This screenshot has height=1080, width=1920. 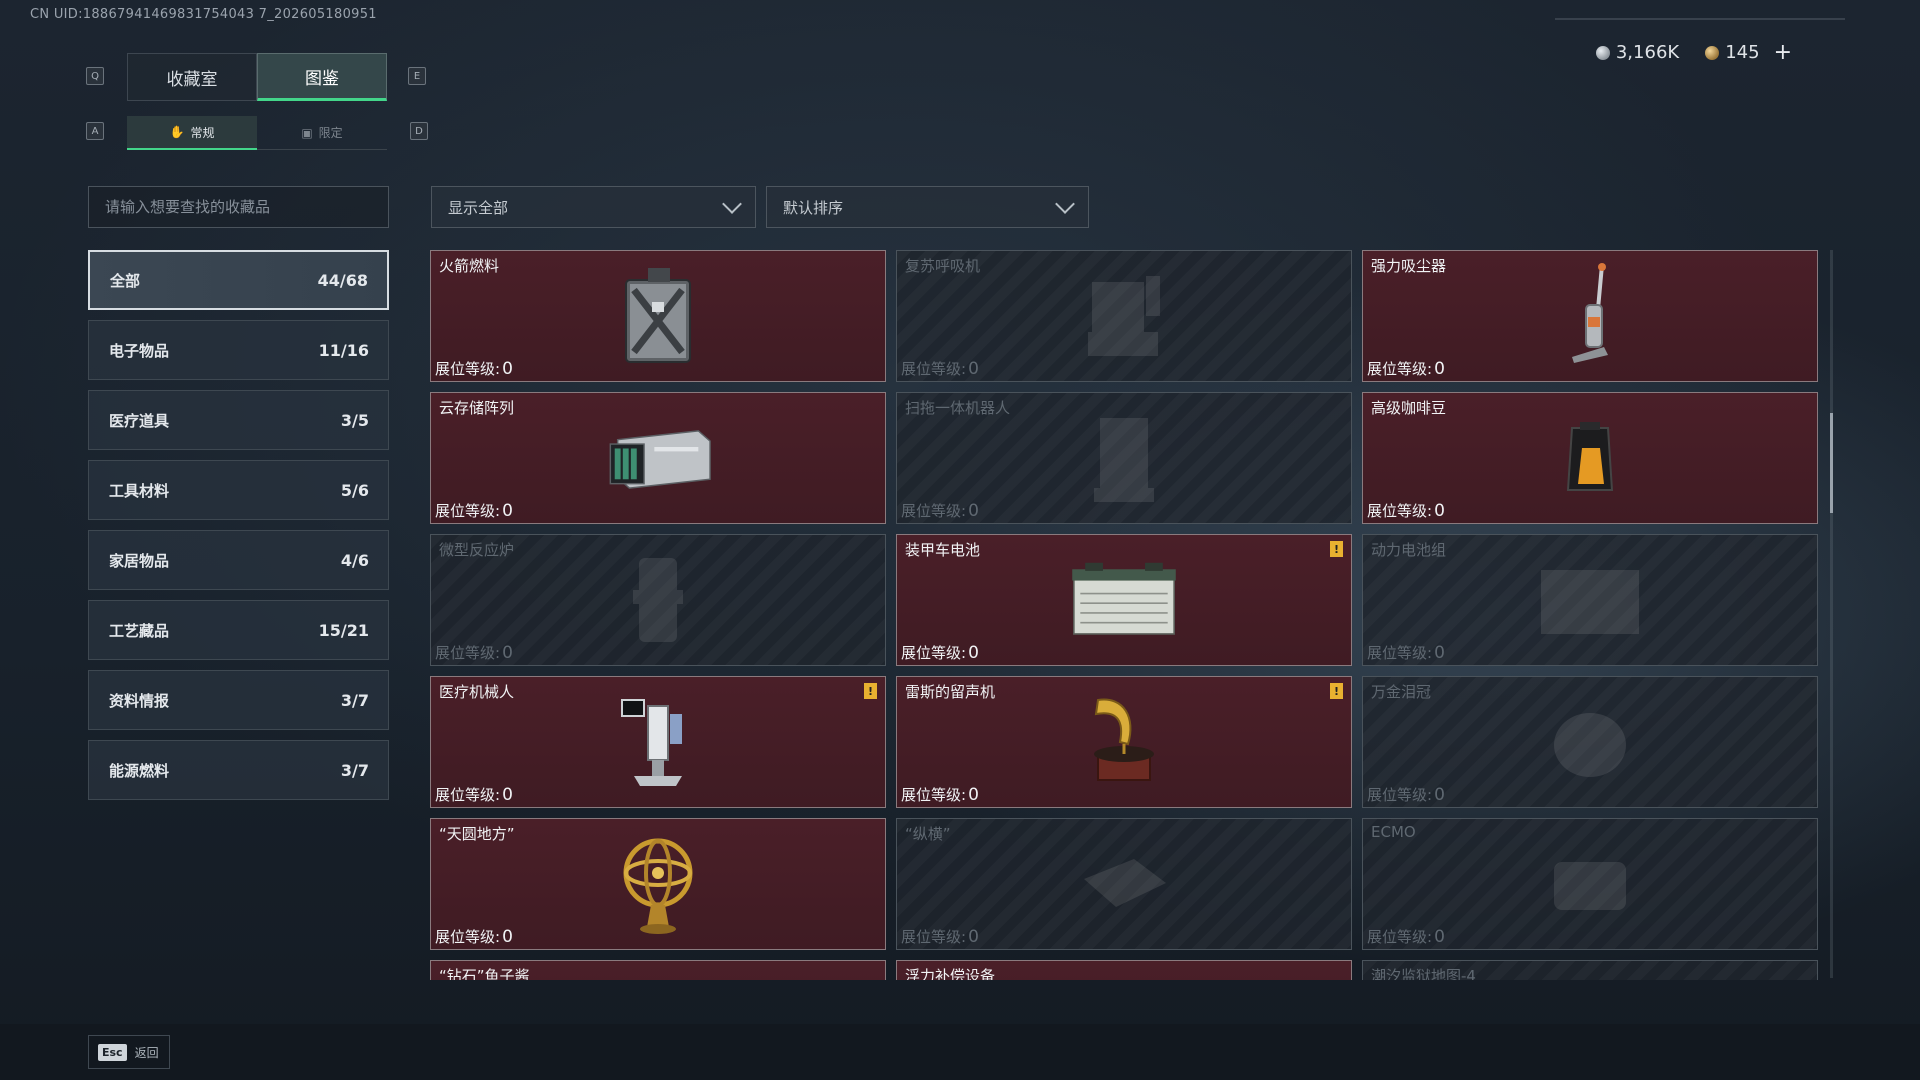 I want to click on category-intel: 资料情报 3/7, so click(x=238, y=700).